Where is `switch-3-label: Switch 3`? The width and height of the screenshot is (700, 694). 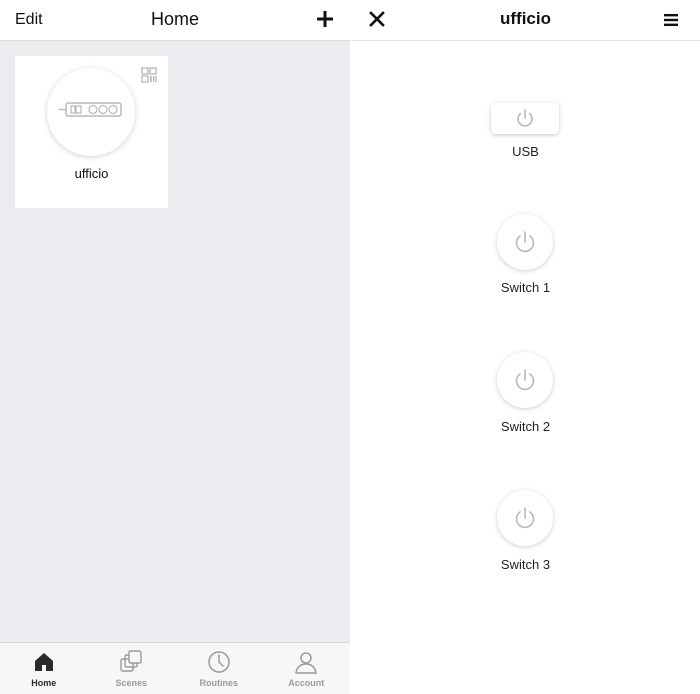
switch-3-label: Switch 3 is located at coordinates (525, 564).